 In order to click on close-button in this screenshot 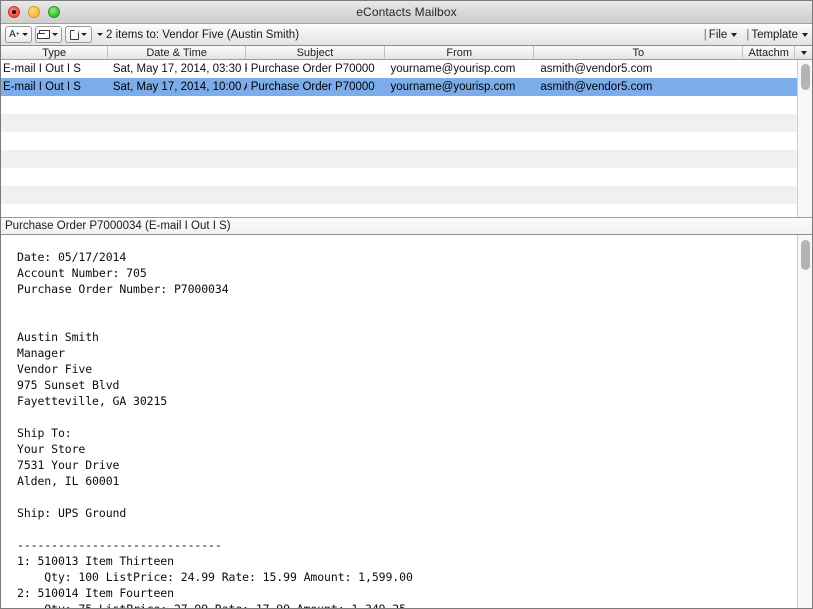, I will do `click(14, 12)`.